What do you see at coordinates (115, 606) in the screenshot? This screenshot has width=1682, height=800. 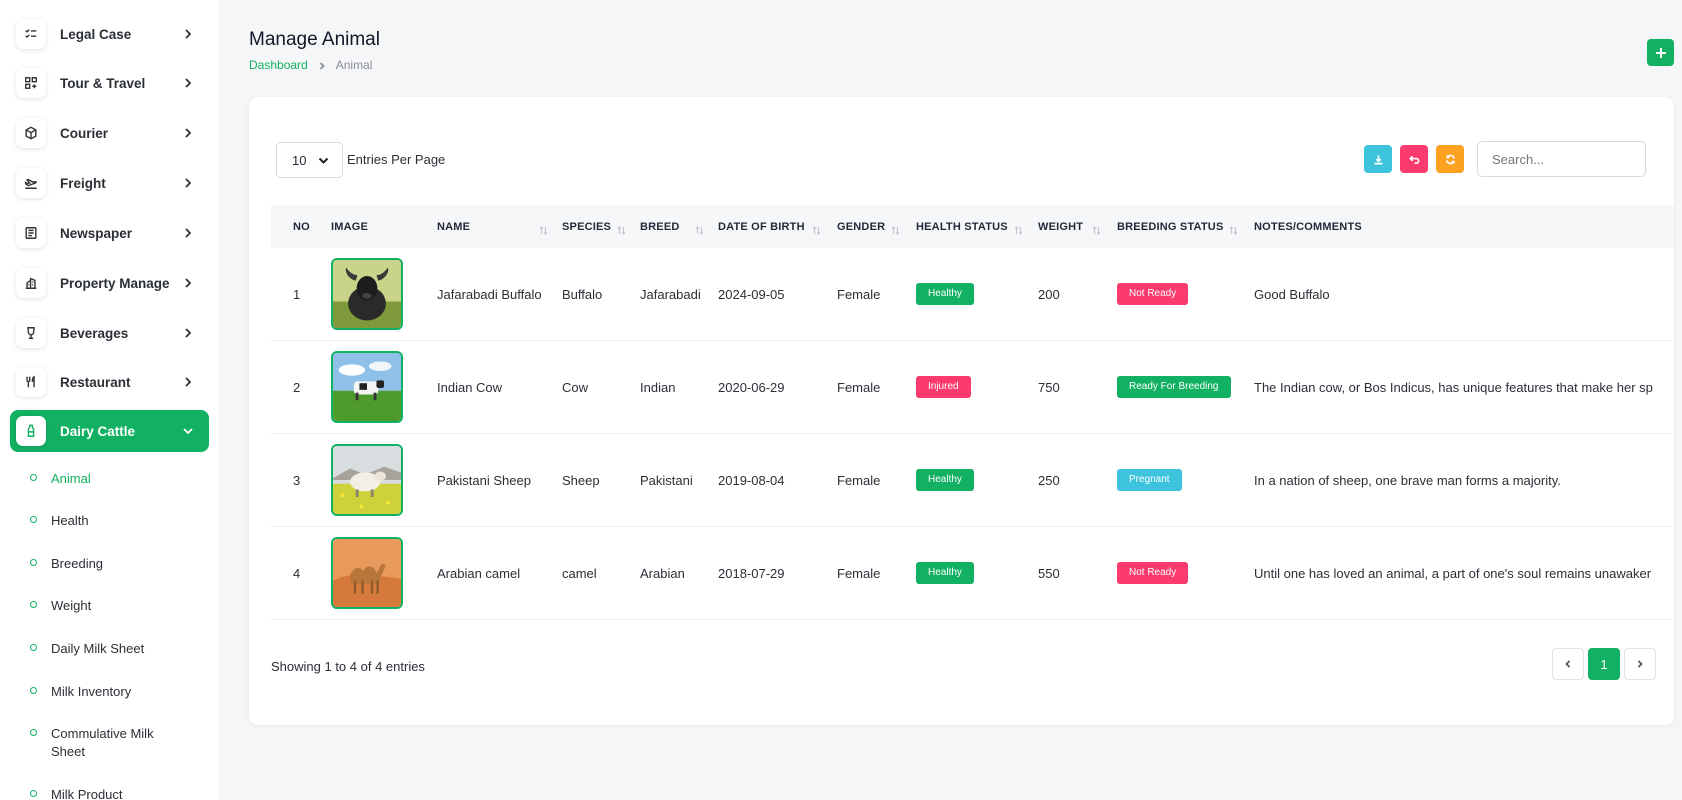 I see `sidebar-subitem-weight: Weight` at bounding box center [115, 606].